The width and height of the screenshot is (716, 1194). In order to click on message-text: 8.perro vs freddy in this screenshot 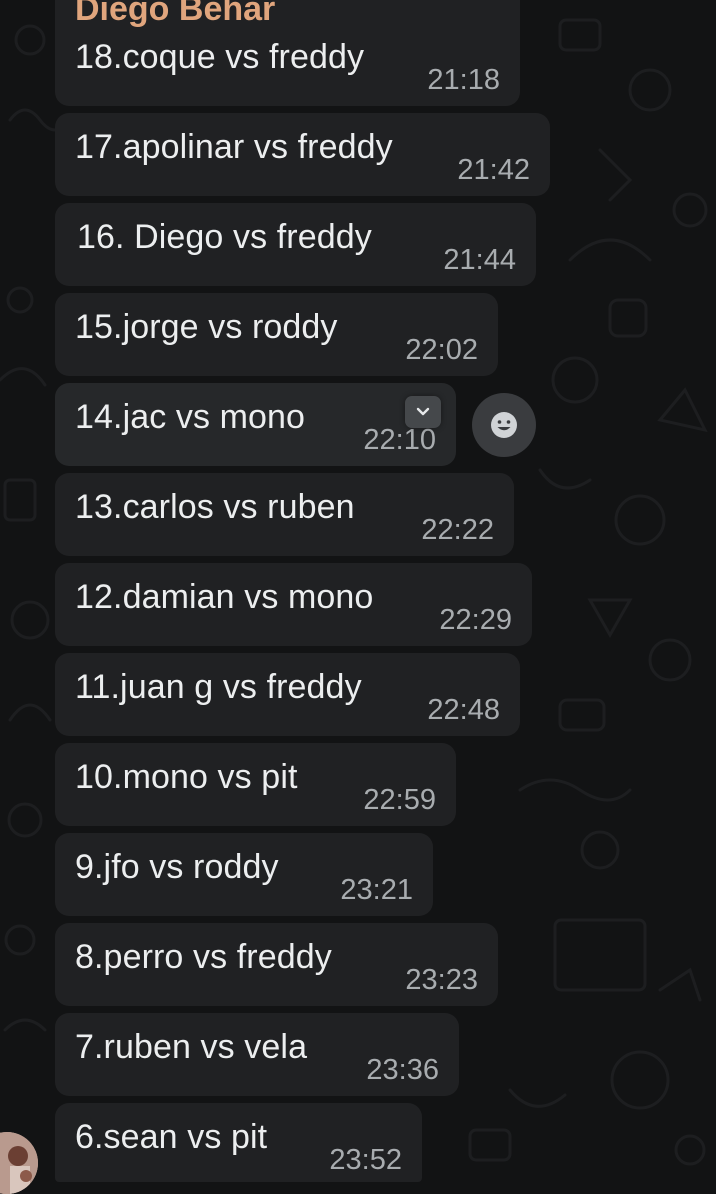, I will do `click(203, 957)`.